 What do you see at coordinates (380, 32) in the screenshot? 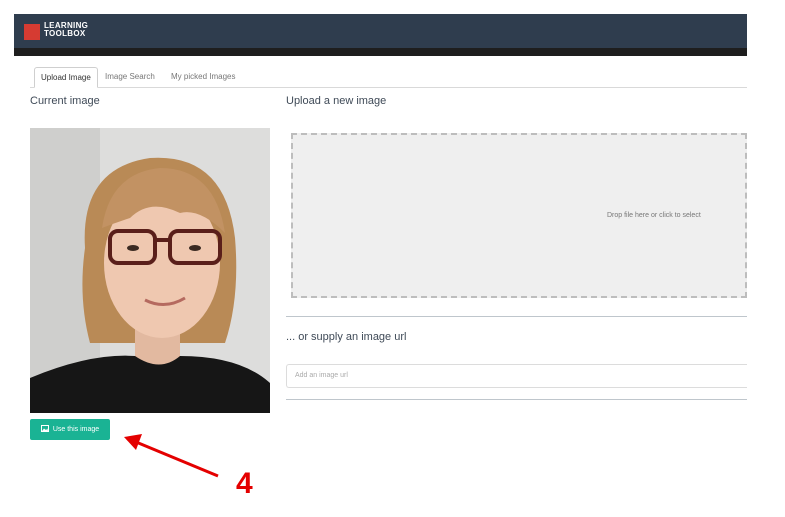
I see `app-header: LEARNING TOOLBOX` at bounding box center [380, 32].